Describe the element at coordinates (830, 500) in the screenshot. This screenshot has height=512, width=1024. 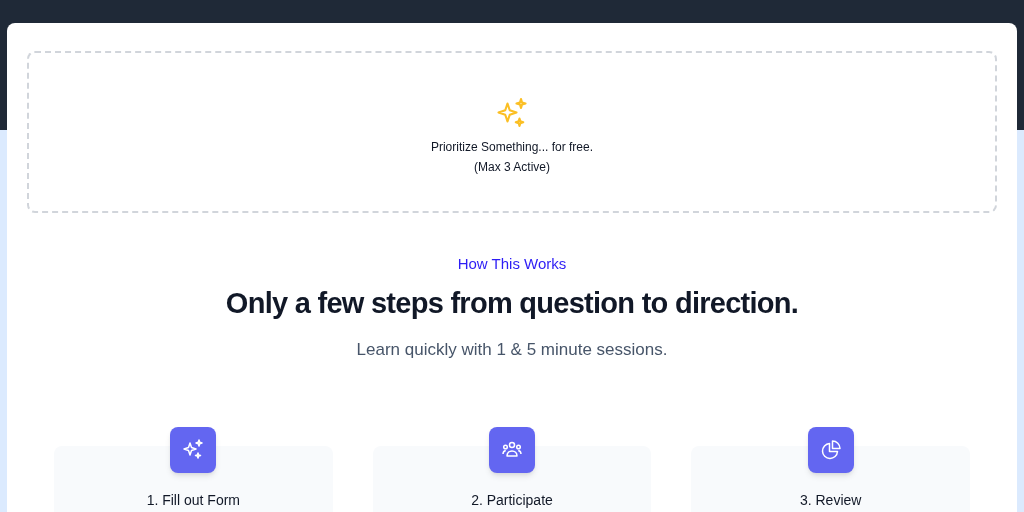
I see `step-title: 3. Review` at that location.